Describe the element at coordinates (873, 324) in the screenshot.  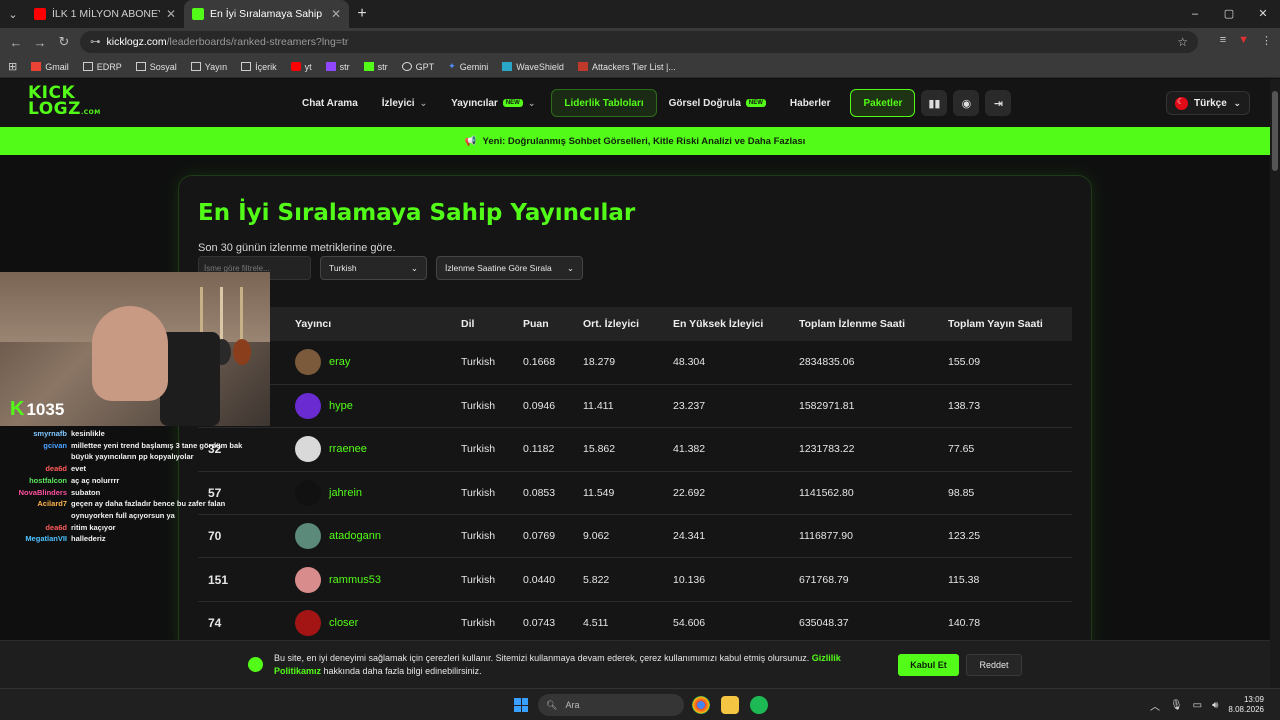
I see `column-header: Toplam İzlenme Saati` at that location.